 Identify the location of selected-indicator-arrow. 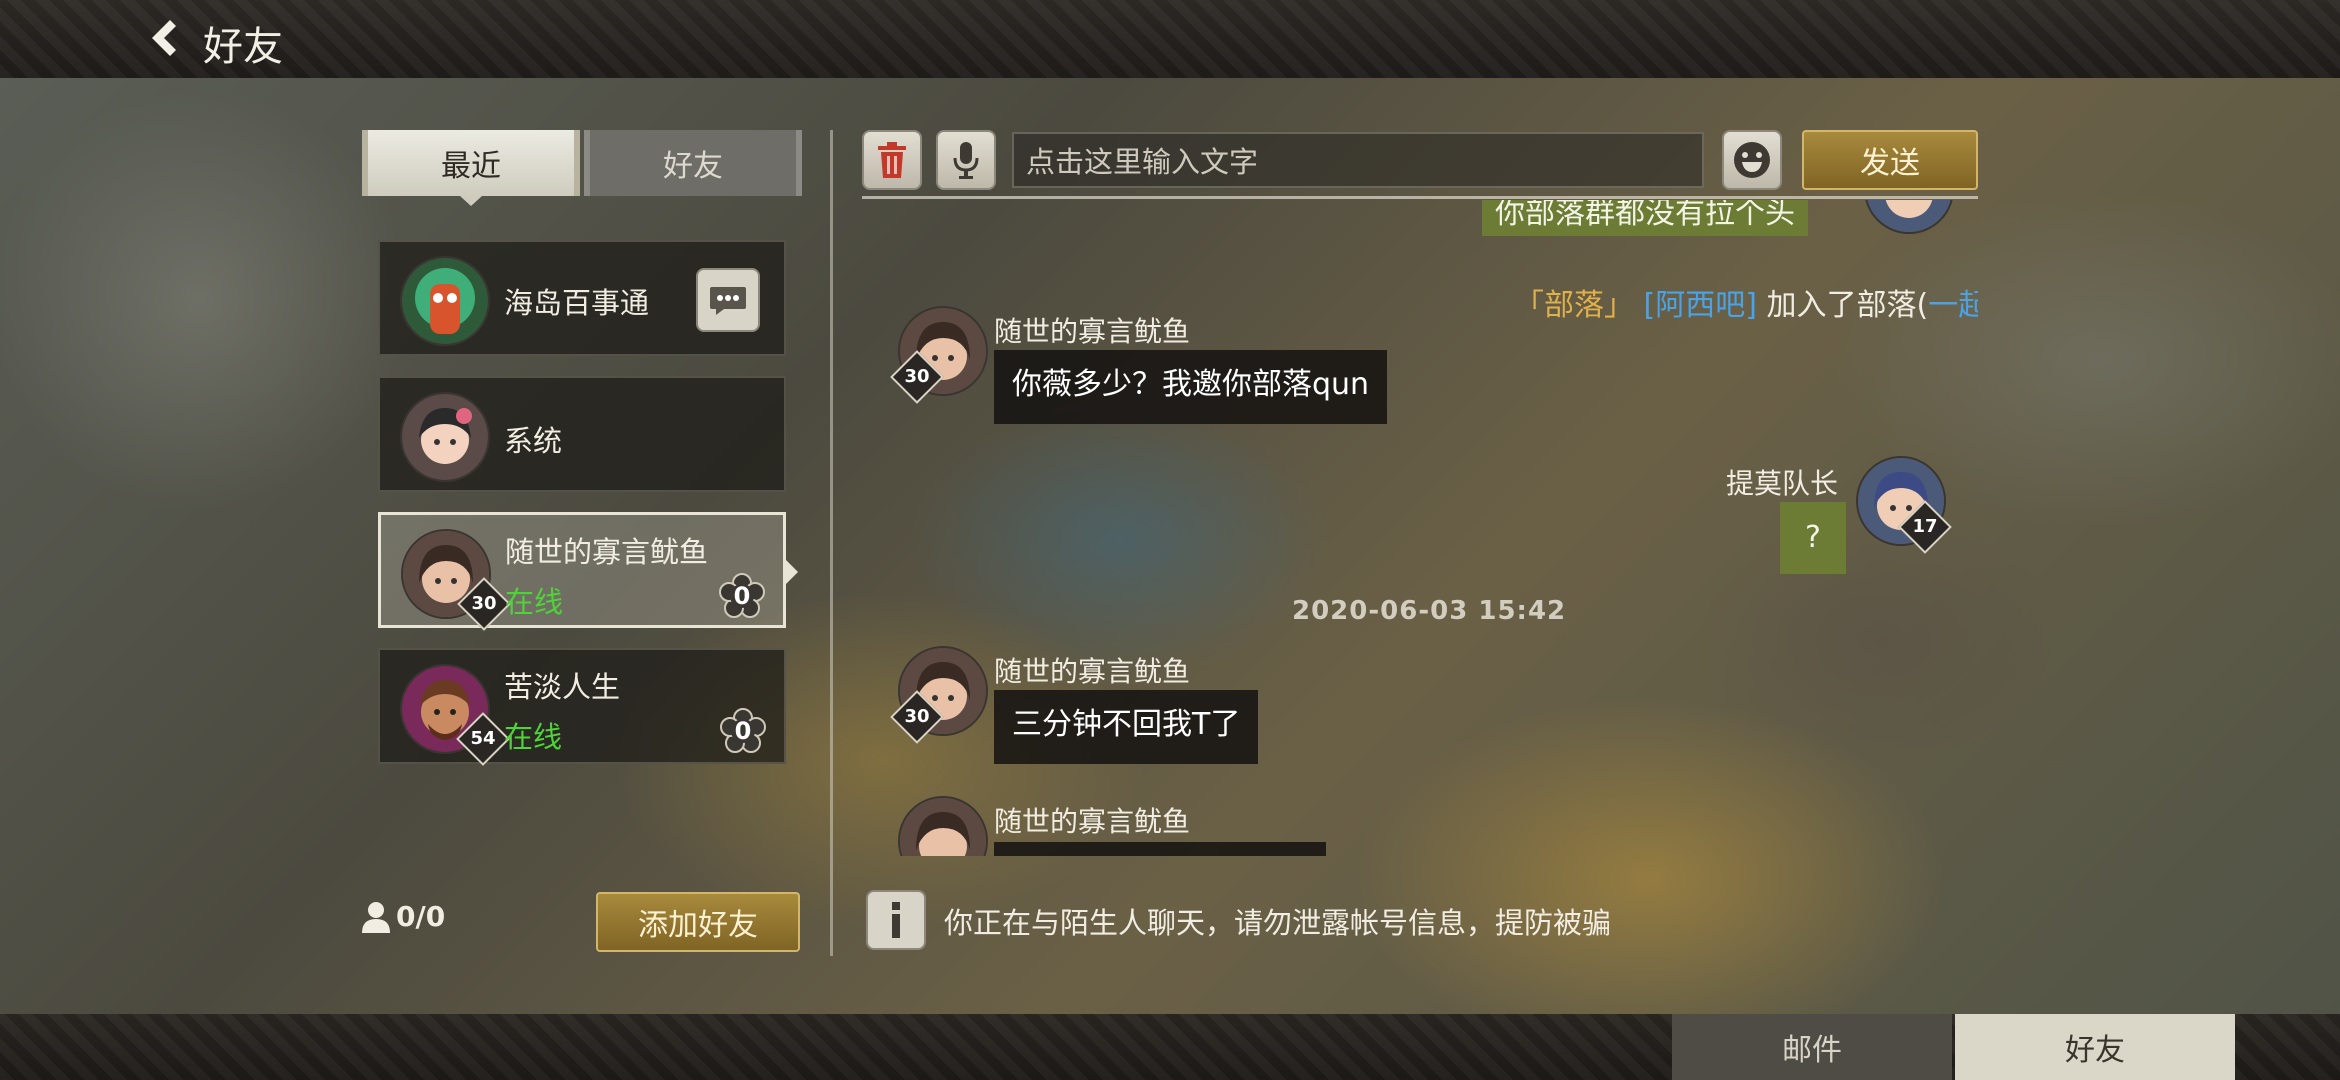
(792, 572).